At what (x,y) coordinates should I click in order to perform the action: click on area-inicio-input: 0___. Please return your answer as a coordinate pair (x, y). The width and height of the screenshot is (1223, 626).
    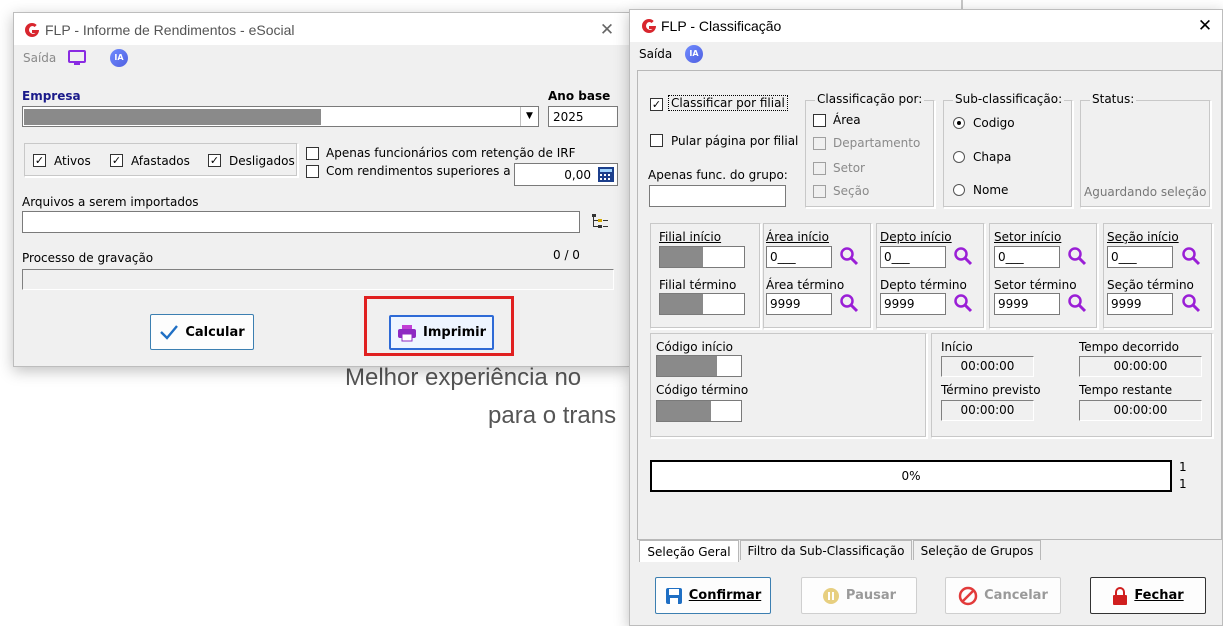
    Looking at the image, I should click on (799, 257).